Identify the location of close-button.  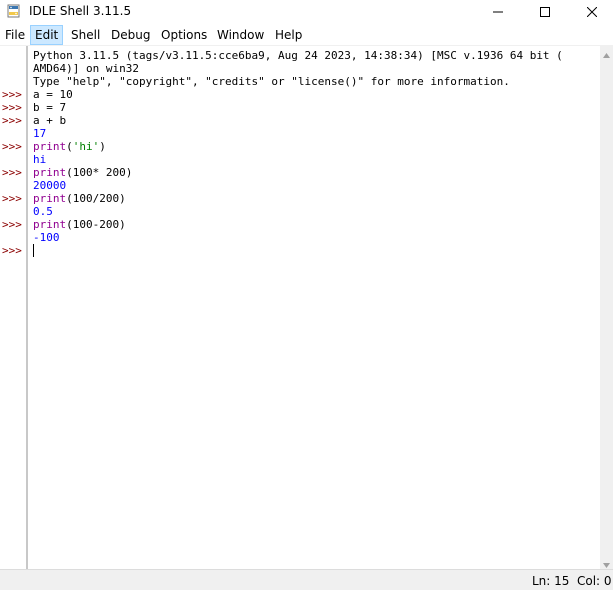
(591, 11).